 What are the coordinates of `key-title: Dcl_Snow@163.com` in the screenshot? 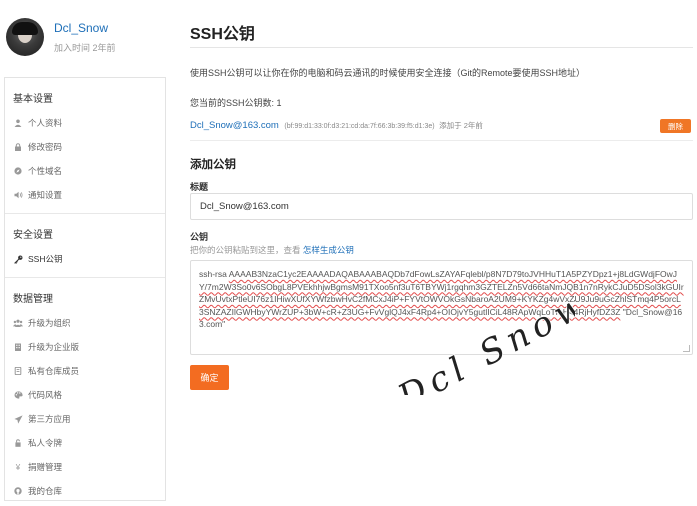 It's located at (234, 125).